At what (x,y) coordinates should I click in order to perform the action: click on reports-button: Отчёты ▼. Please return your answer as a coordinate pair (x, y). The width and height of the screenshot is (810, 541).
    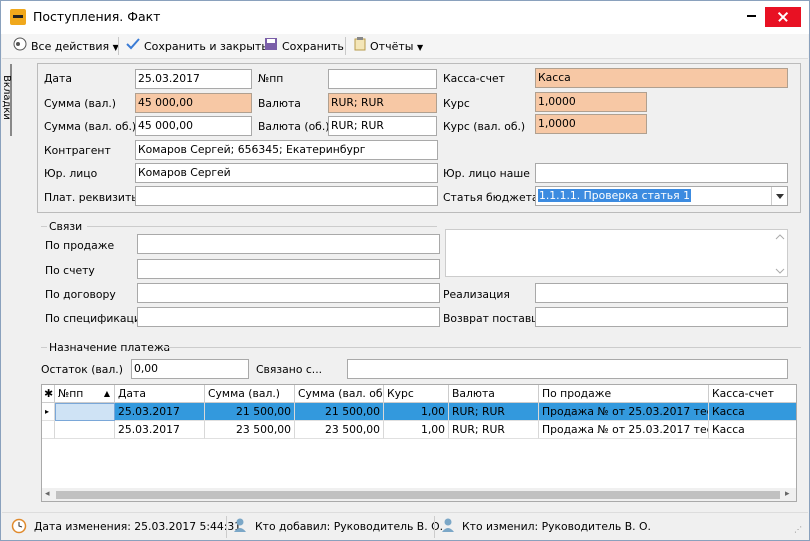
    Looking at the image, I should click on (388, 47).